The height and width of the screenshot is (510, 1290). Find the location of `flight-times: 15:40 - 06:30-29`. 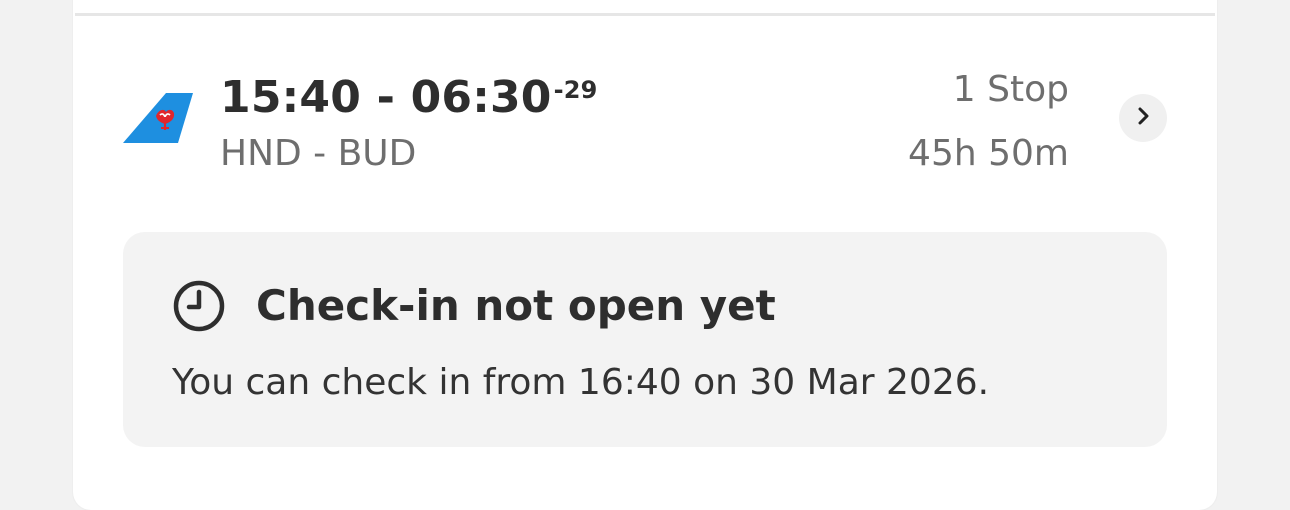

flight-times: 15:40 - 06:30-29 is located at coordinates (409, 94).